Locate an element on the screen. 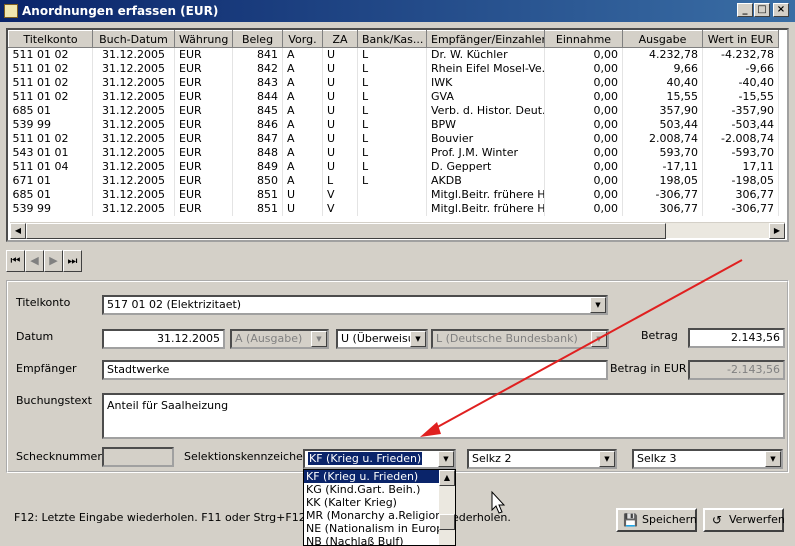  column-header: Buch-Datum is located at coordinates (133, 39).